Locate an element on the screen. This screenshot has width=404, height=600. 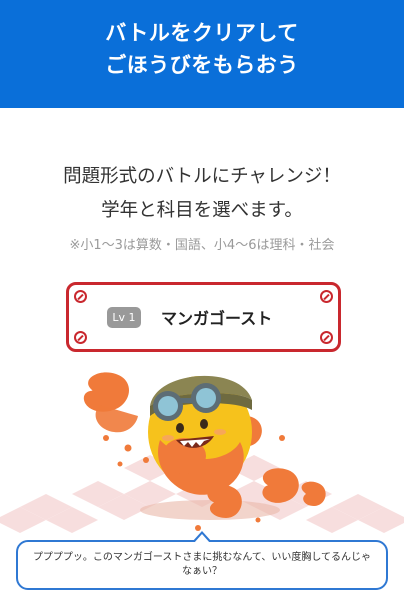
speech-text: ププププッ。このマンガゴーストさまに挑むなんて、いい度胸してるんじゃなぁい？ is located at coordinates (202, 564).